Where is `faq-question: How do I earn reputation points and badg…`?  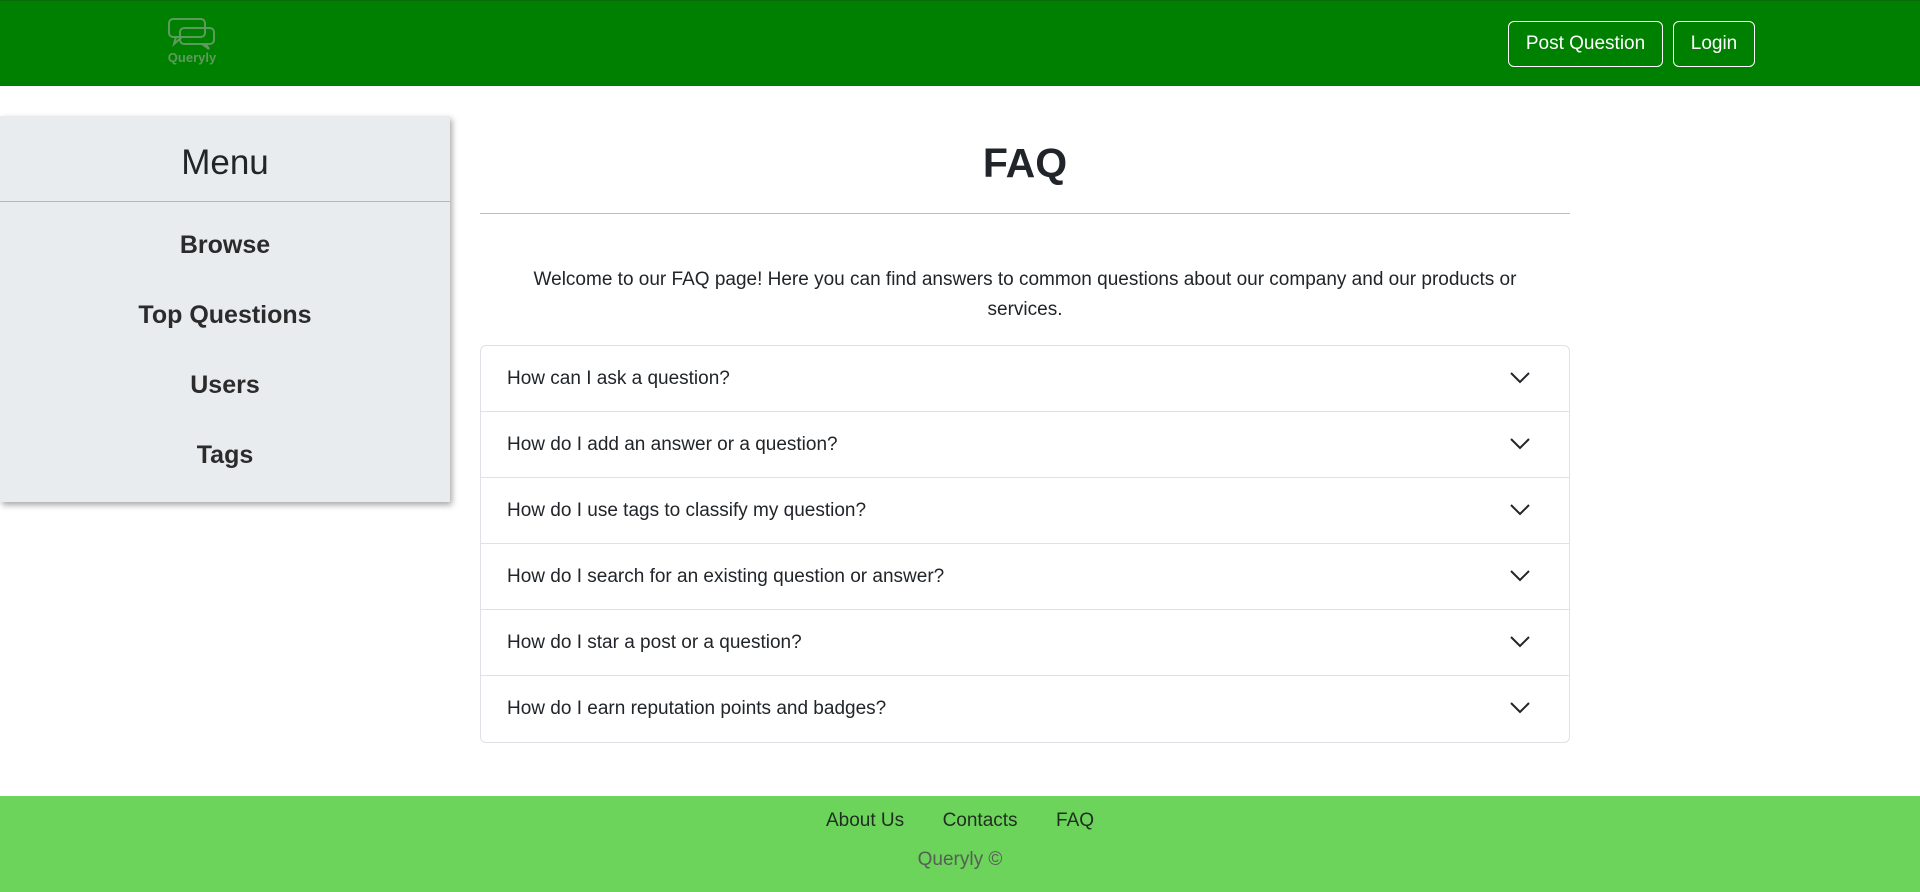 faq-question: How do I earn reputation points and badg… is located at coordinates (697, 708).